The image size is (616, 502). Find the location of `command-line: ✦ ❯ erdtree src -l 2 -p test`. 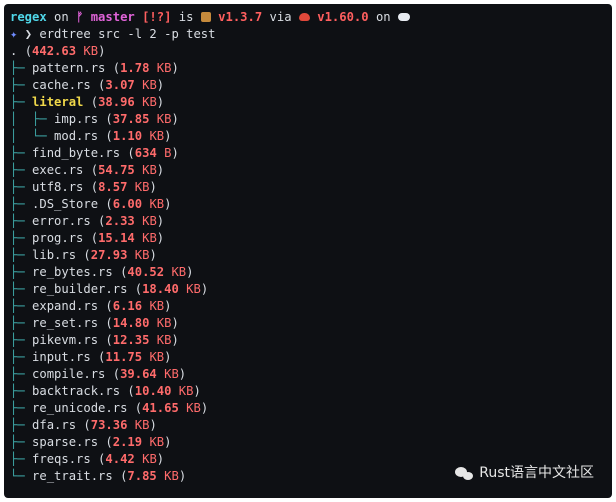

command-line: ✦ ❯ erdtree src -l 2 -p test is located at coordinates (307, 34).